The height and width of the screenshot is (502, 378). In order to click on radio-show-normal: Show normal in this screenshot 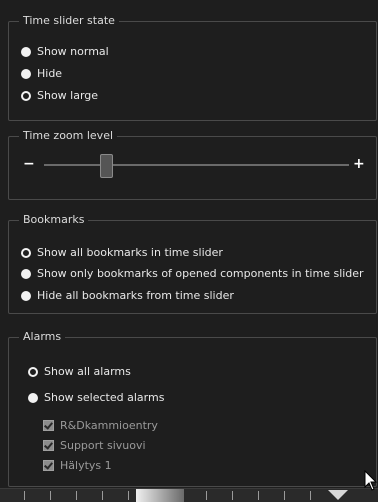, I will do `click(65, 51)`.